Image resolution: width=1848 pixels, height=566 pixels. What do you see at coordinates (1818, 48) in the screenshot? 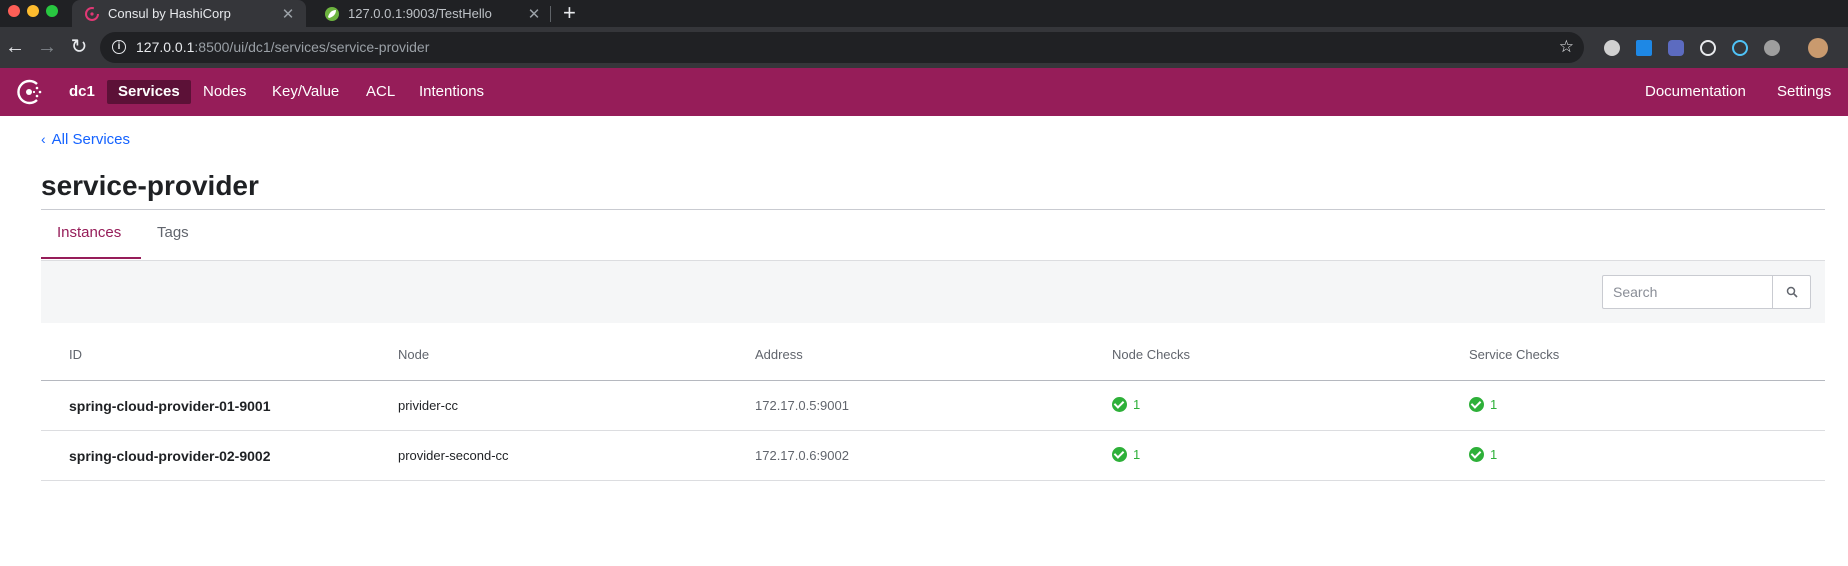
I see `profile-avatar` at bounding box center [1818, 48].